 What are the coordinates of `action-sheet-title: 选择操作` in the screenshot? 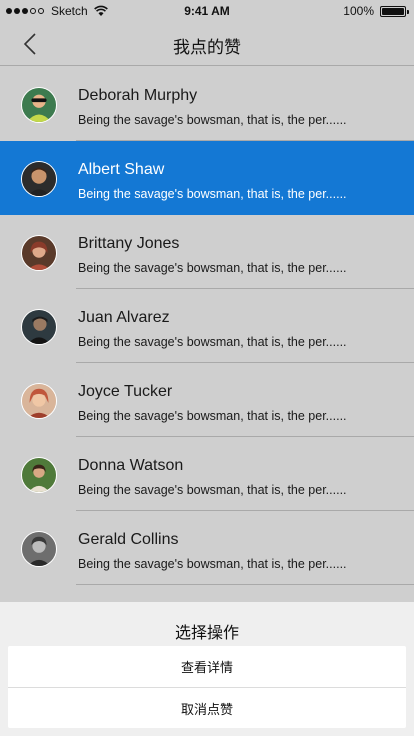 It's located at (206, 633).